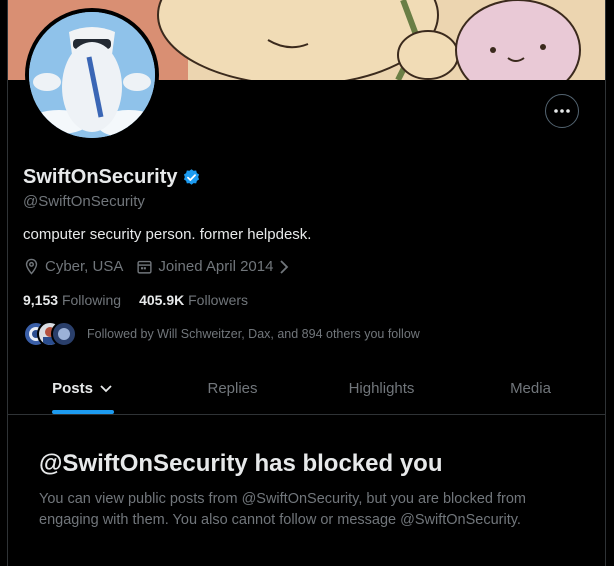 The image size is (614, 566). What do you see at coordinates (31, 266) in the screenshot?
I see `location-pin-icon` at bounding box center [31, 266].